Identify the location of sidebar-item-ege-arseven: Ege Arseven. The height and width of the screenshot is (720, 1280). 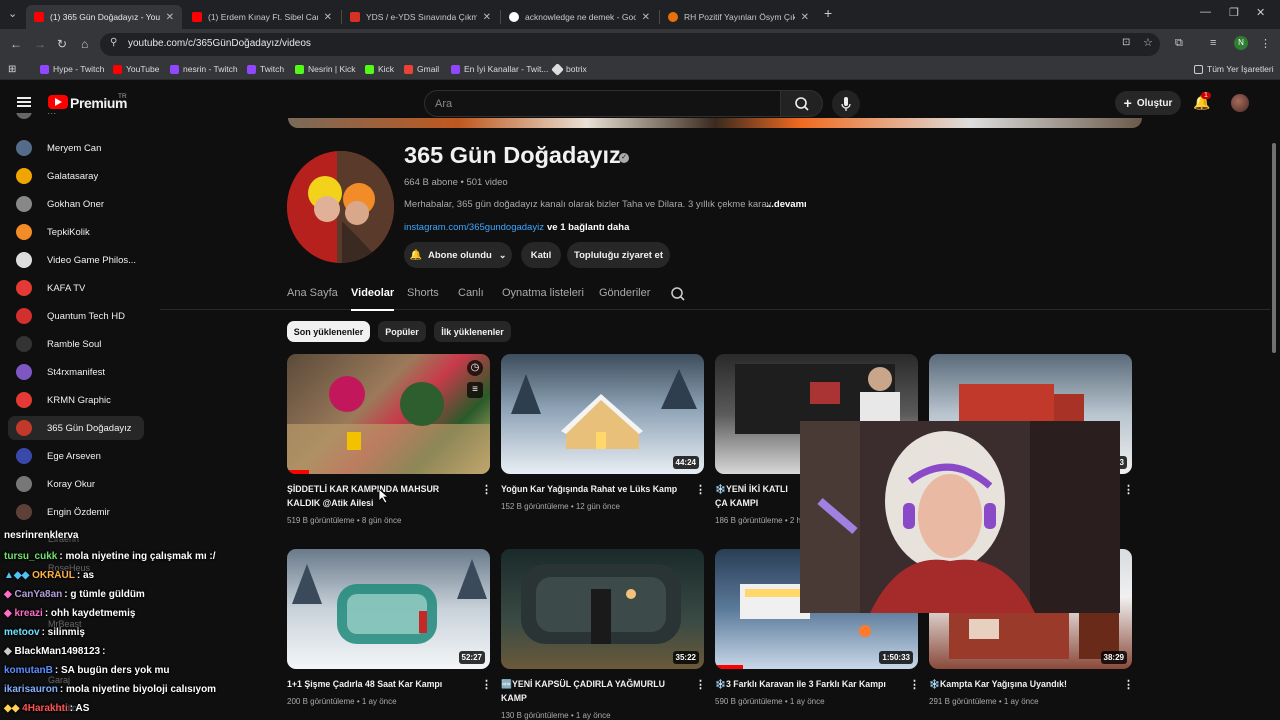
(76, 456).